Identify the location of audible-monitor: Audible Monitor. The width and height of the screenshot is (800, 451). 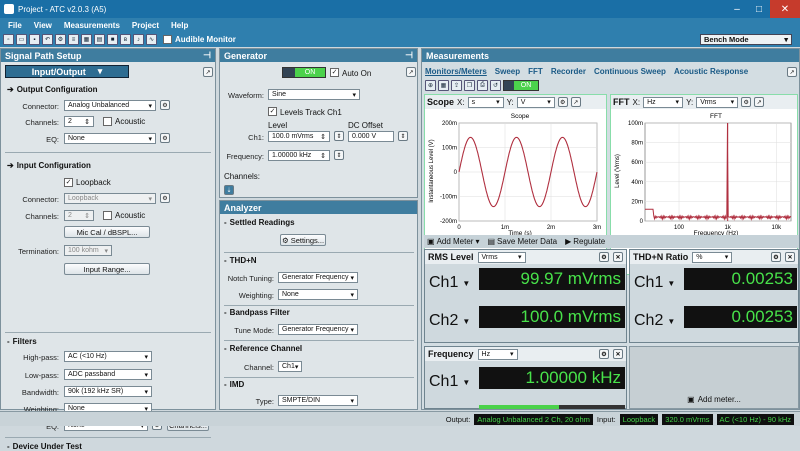
(199, 39).